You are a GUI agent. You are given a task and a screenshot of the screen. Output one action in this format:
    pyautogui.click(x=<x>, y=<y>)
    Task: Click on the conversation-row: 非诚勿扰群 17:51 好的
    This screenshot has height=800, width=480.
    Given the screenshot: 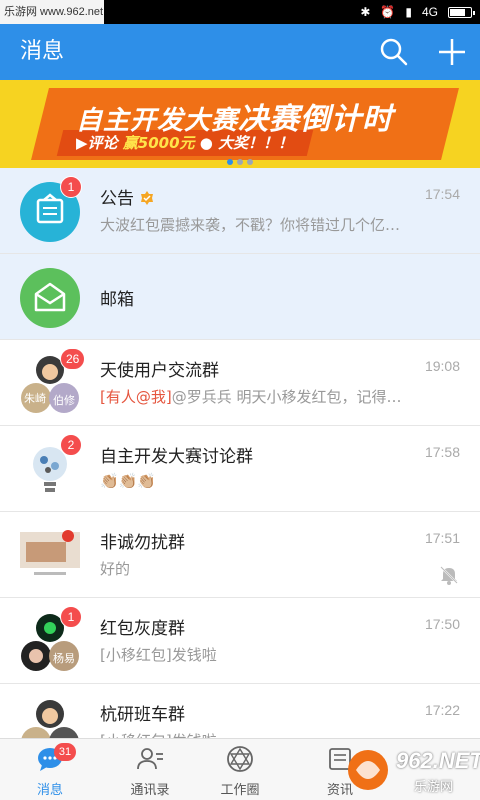 What is the action you would take?
    pyautogui.click(x=240, y=555)
    